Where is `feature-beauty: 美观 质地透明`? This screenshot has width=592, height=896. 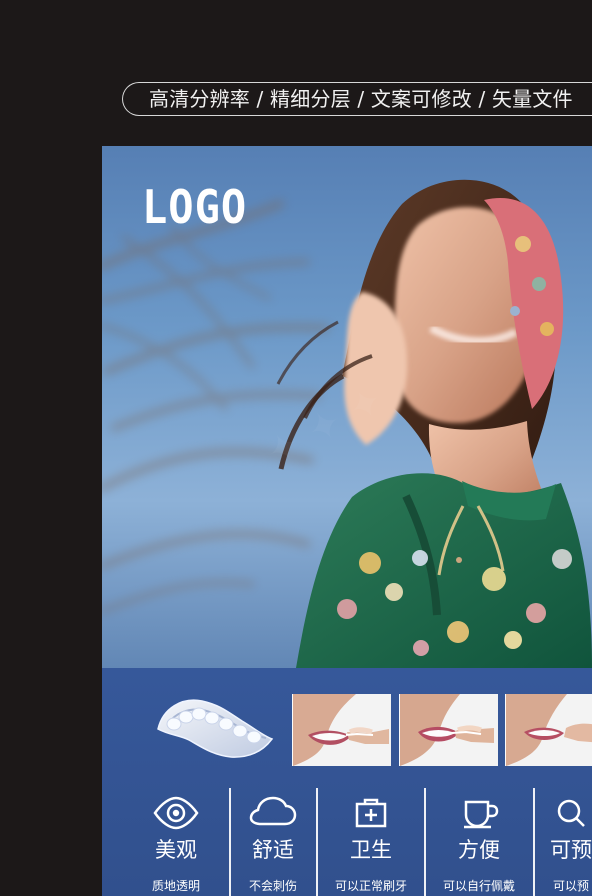
feature-beauty: 美观 质地透明 is located at coordinates (176, 842).